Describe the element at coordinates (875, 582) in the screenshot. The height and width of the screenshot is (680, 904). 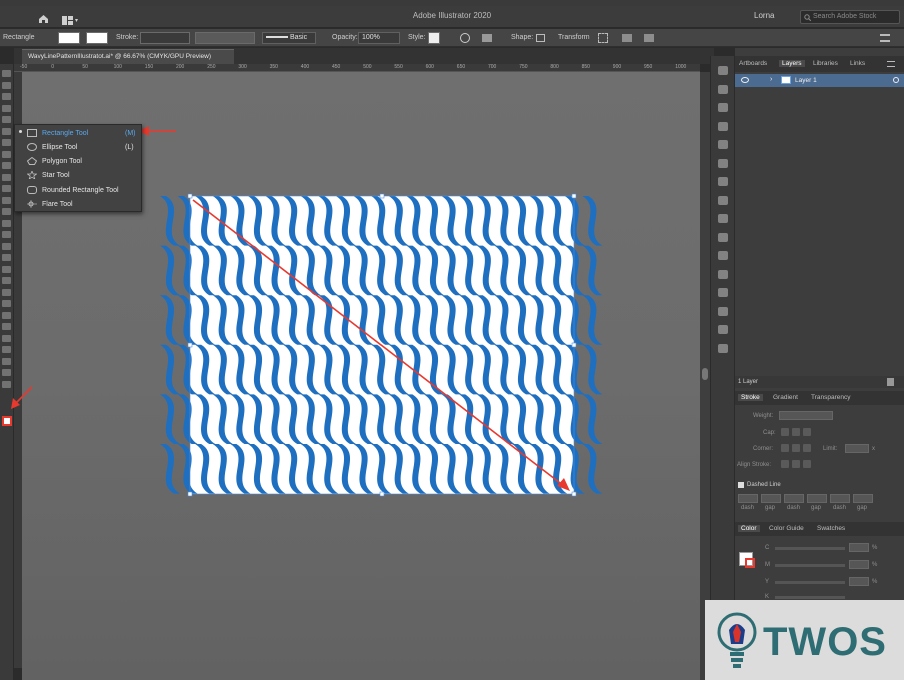
I see `yellow-unit: %` at that location.